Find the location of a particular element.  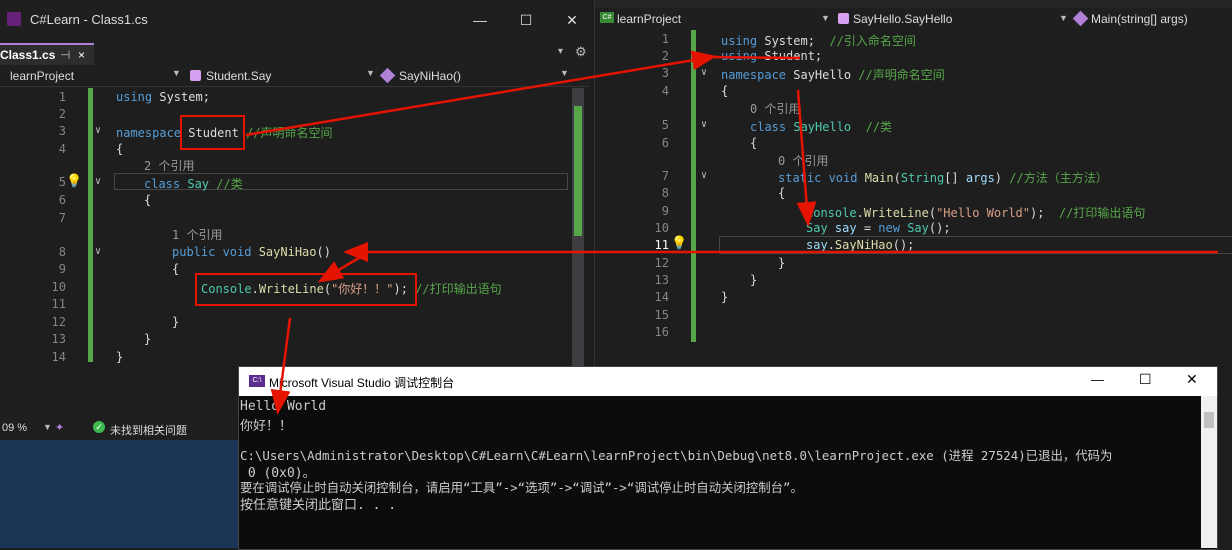

line-number: 6 is located at coordinates (665, 143).